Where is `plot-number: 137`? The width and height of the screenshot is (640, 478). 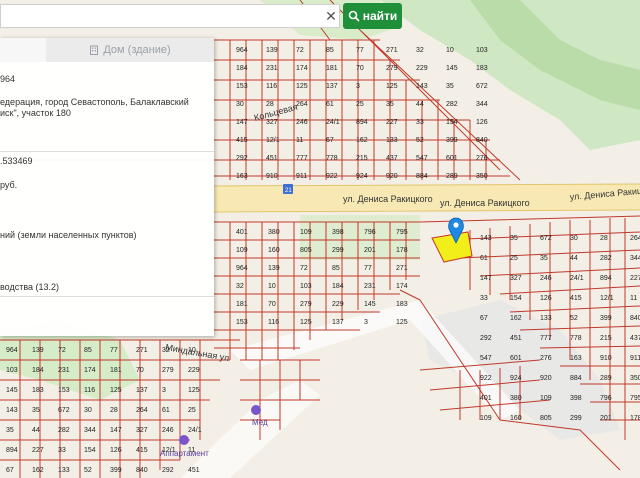
plot-number: 137 is located at coordinates (142, 390).